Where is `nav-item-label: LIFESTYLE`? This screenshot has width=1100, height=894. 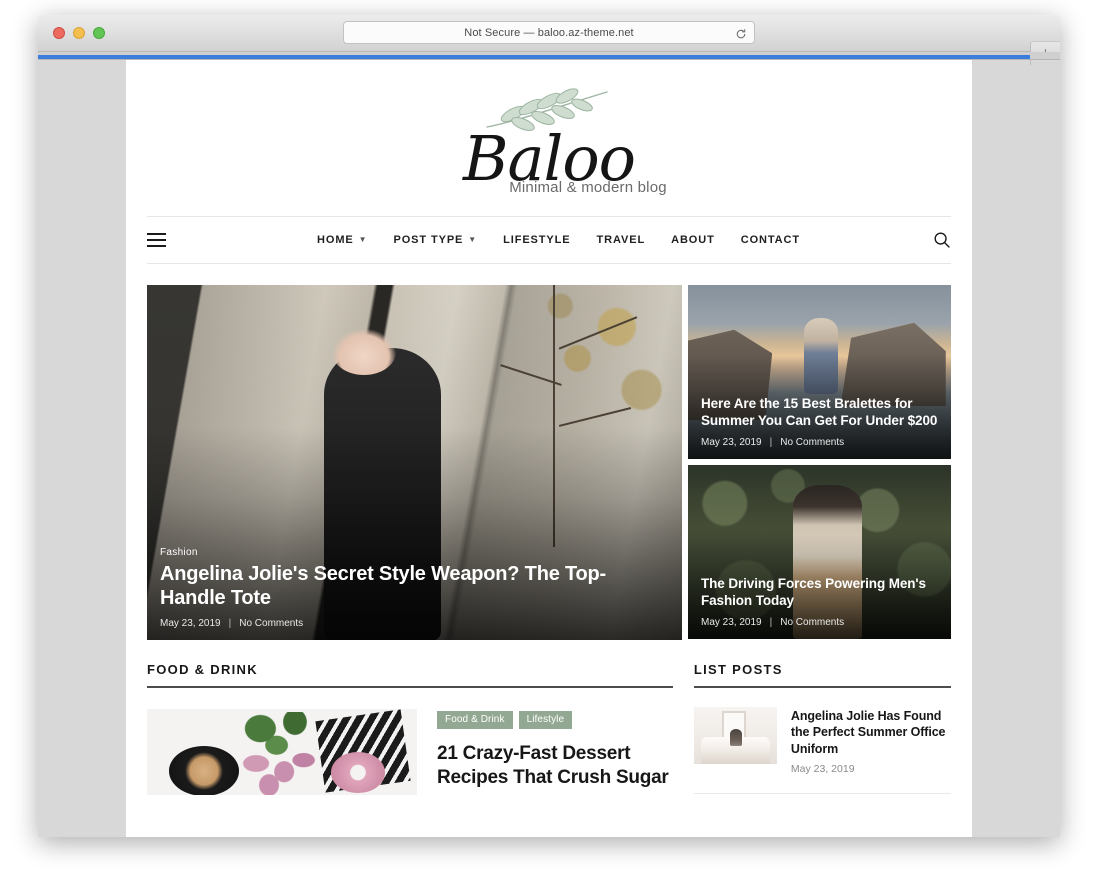 nav-item-label: LIFESTYLE is located at coordinates (537, 239).